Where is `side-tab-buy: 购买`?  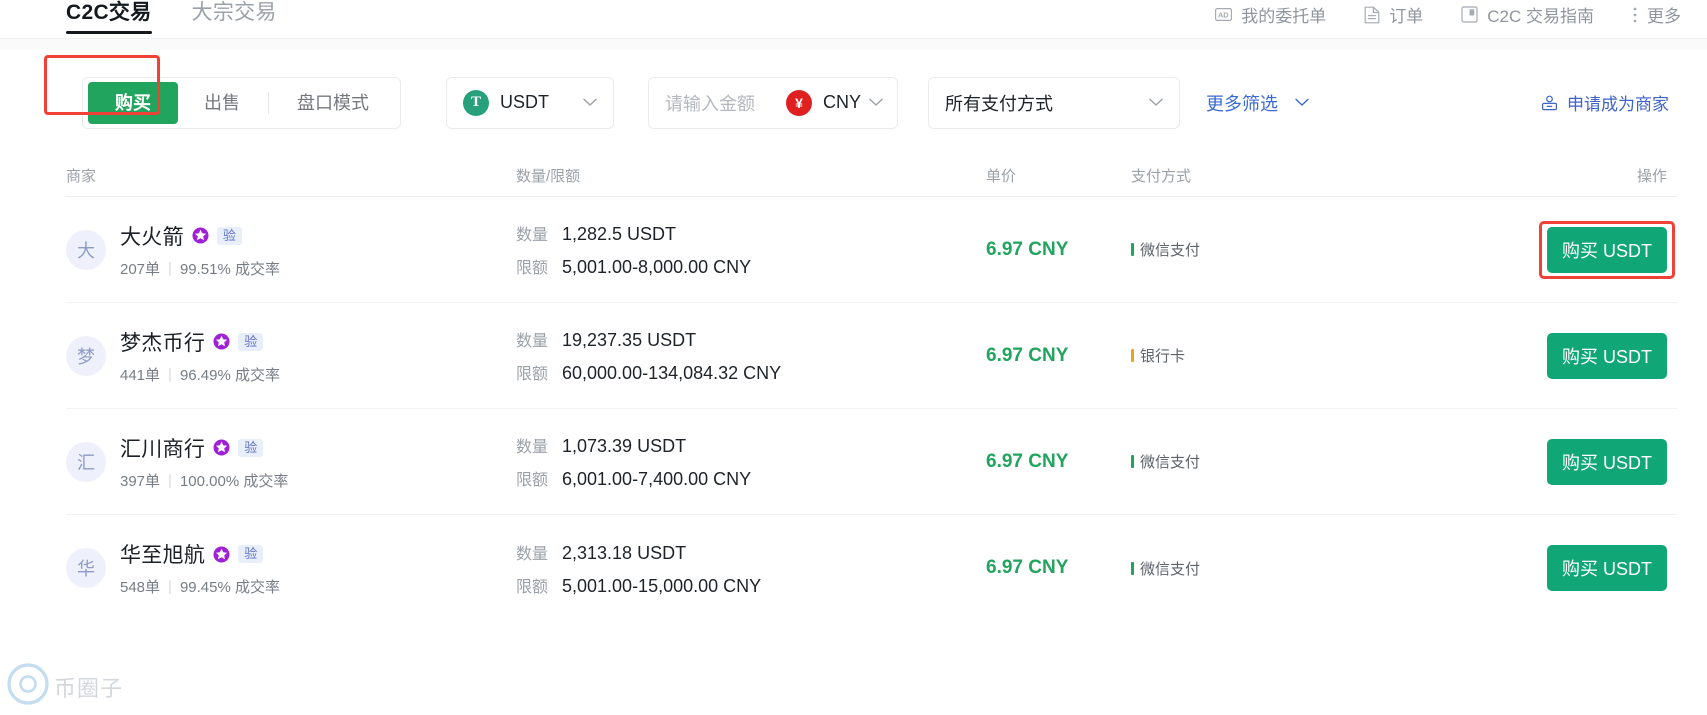 side-tab-buy: 购买 is located at coordinates (133, 102).